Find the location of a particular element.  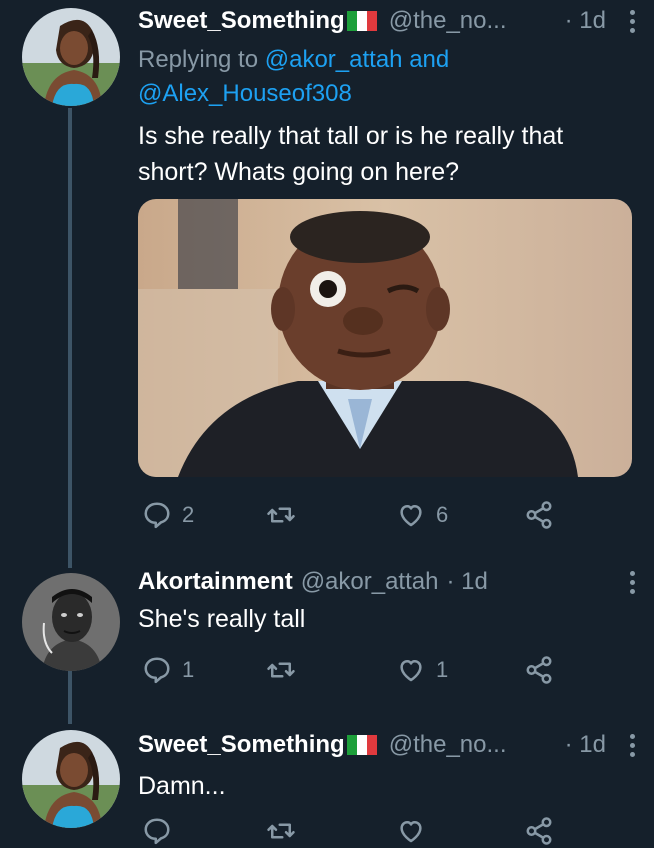

mention-link: @Alex_Houseof308 is located at coordinates (245, 93).